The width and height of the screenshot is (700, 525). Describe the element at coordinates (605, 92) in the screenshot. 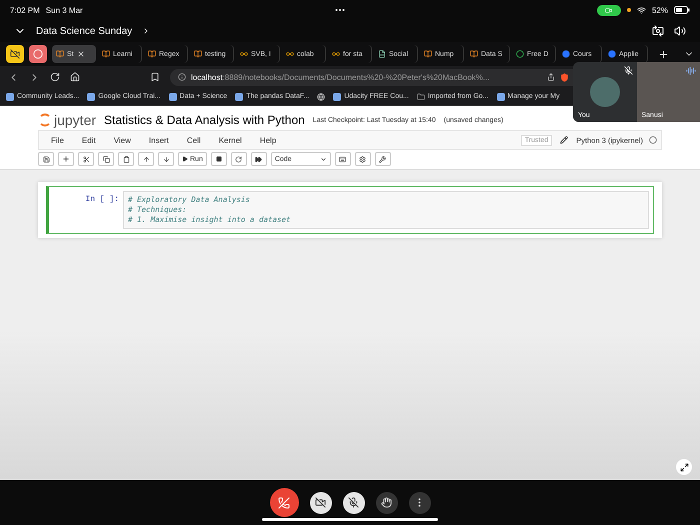

I see `avatar-placeholder` at that location.